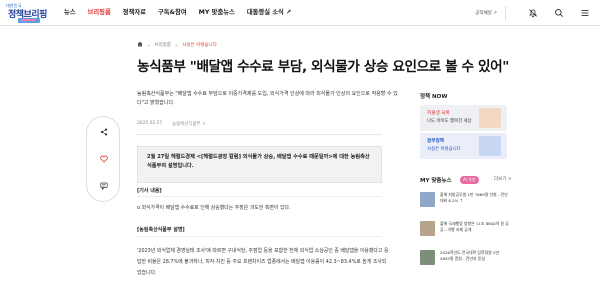 This screenshot has height=284, width=600. I want to click on banner-policy-facts: 정부정책 사실은 이렇습니다, so click(463, 146).